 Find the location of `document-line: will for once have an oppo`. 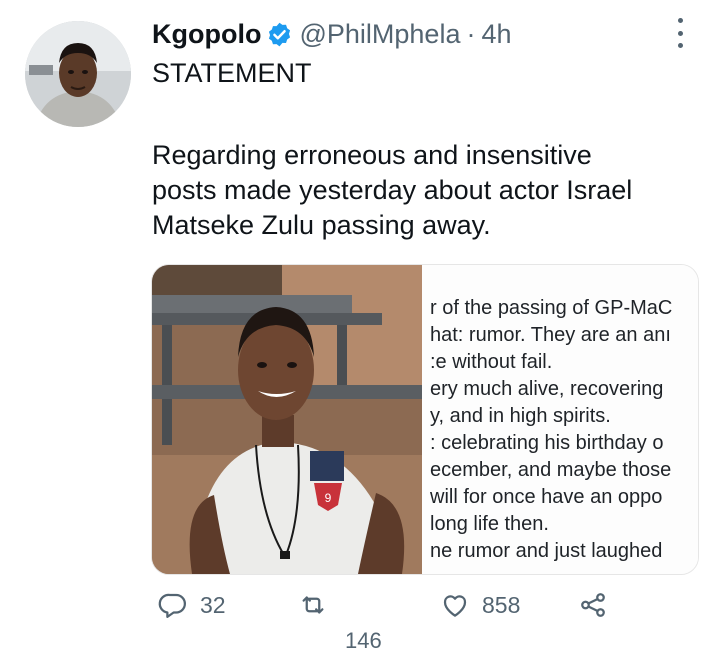

document-line: will for once have an oppo is located at coordinates (546, 497).